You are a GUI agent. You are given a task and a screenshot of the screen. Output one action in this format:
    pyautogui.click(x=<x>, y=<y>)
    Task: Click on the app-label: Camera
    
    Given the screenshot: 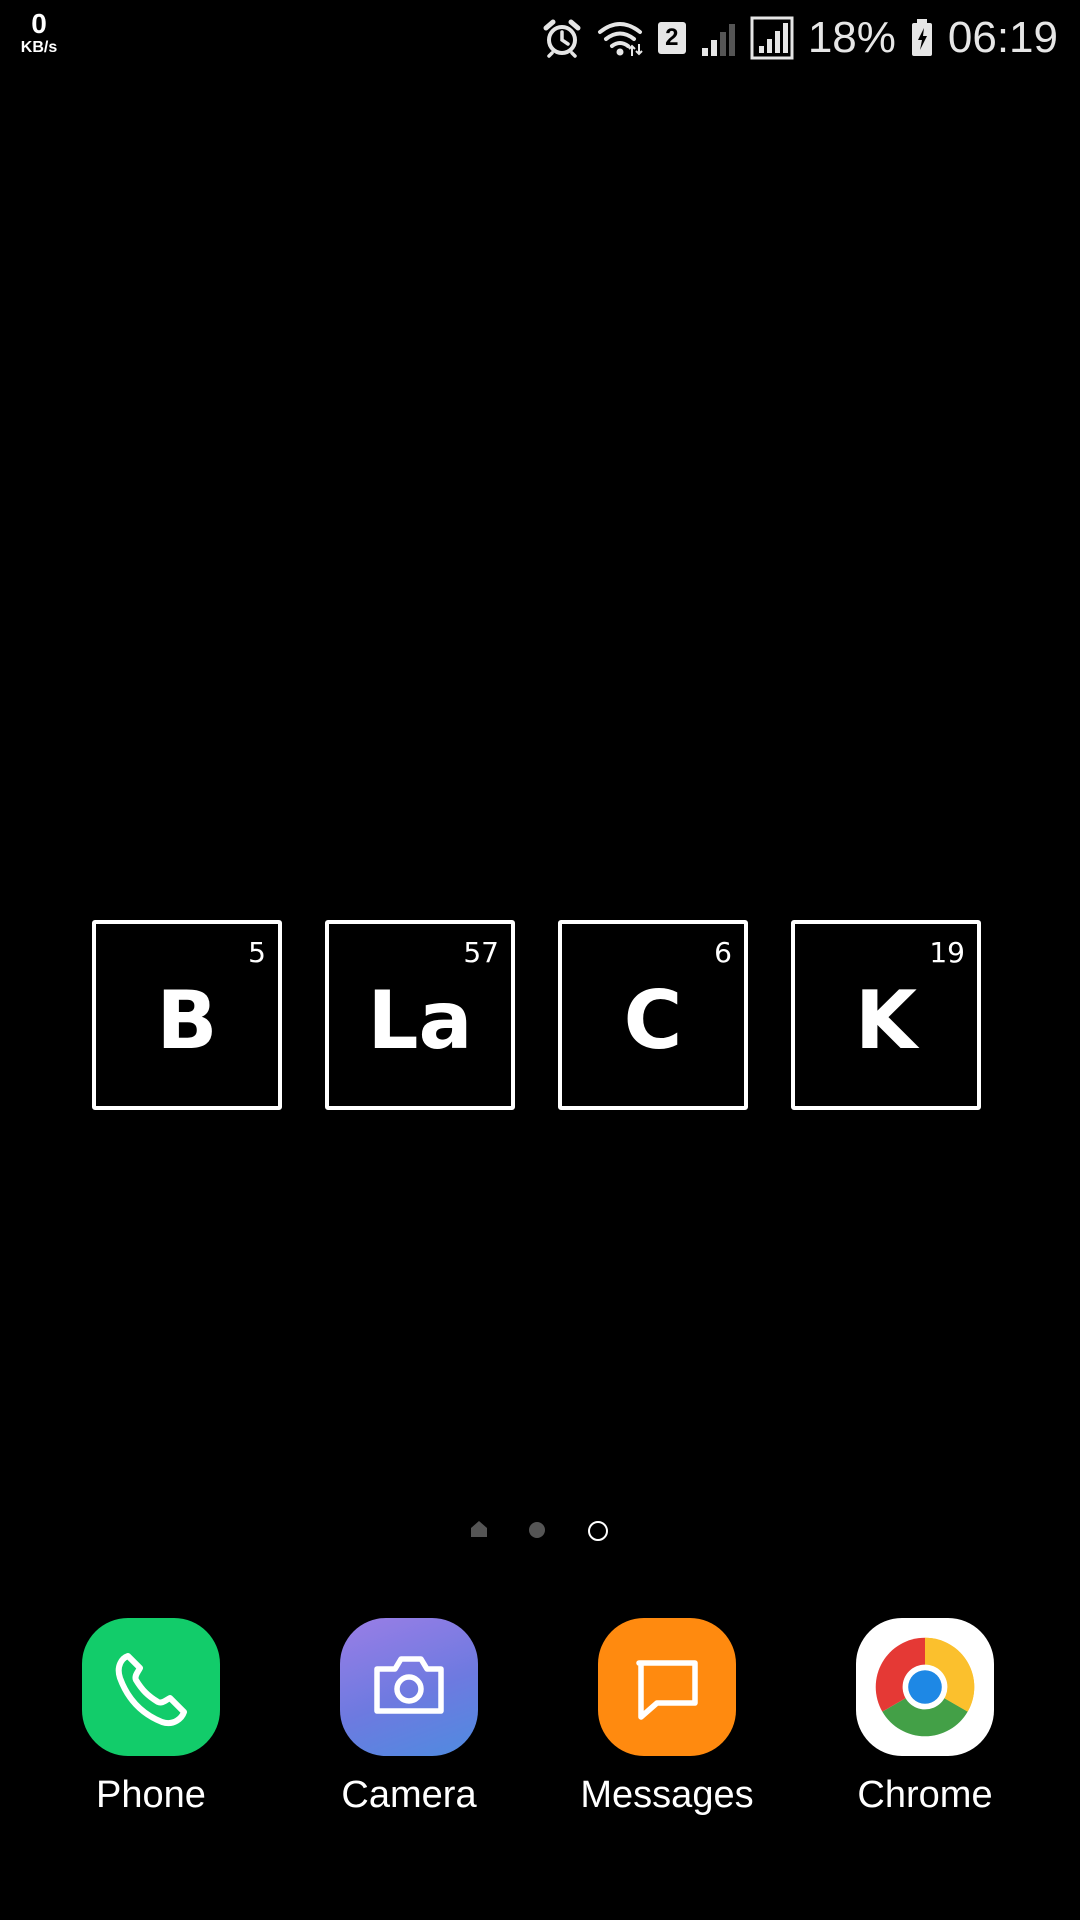 What is the action you would take?
    pyautogui.click(x=409, y=1795)
    